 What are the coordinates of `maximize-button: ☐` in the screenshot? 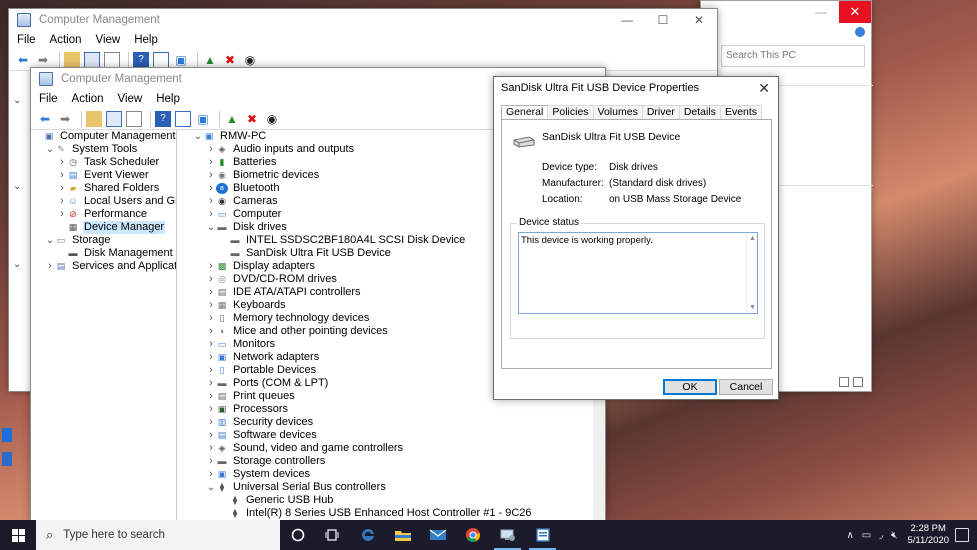 It's located at (663, 20).